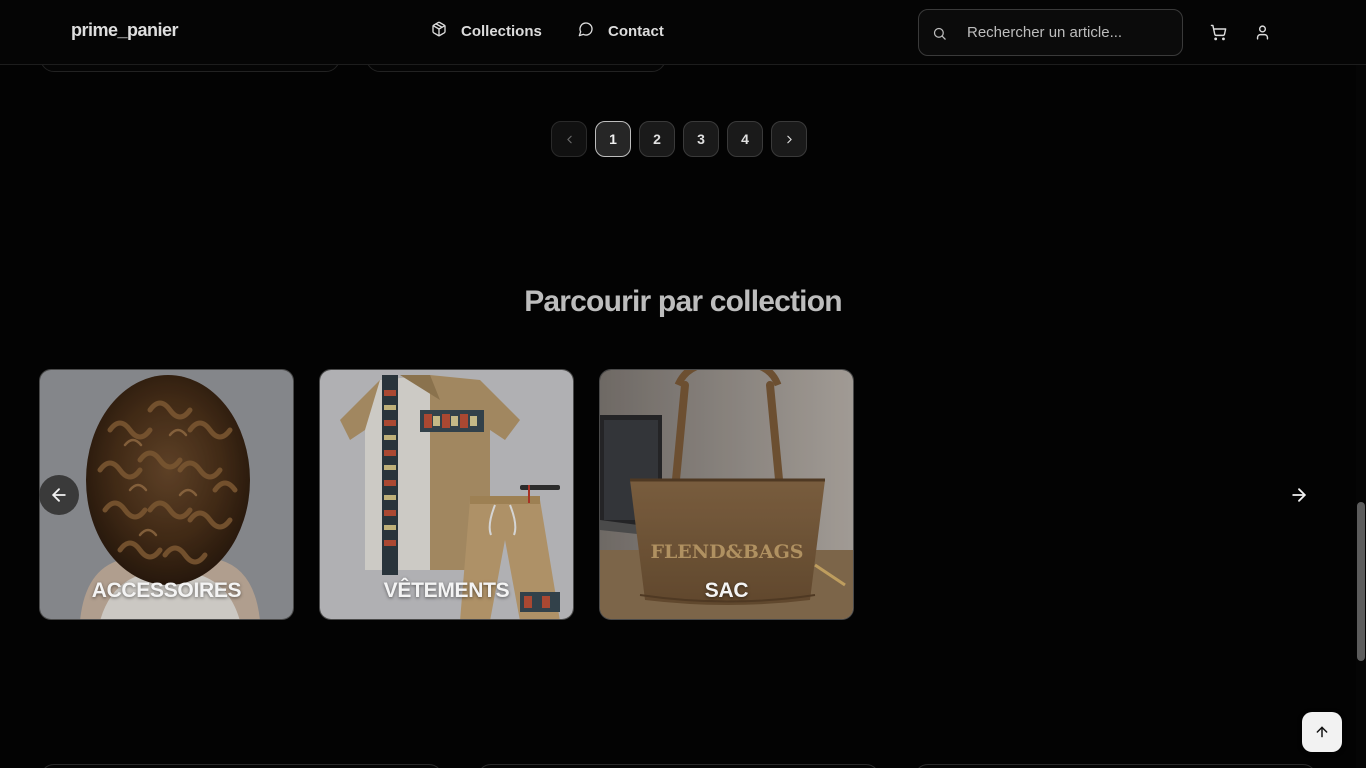  I want to click on pagination-page-3: 3, so click(701, 139).